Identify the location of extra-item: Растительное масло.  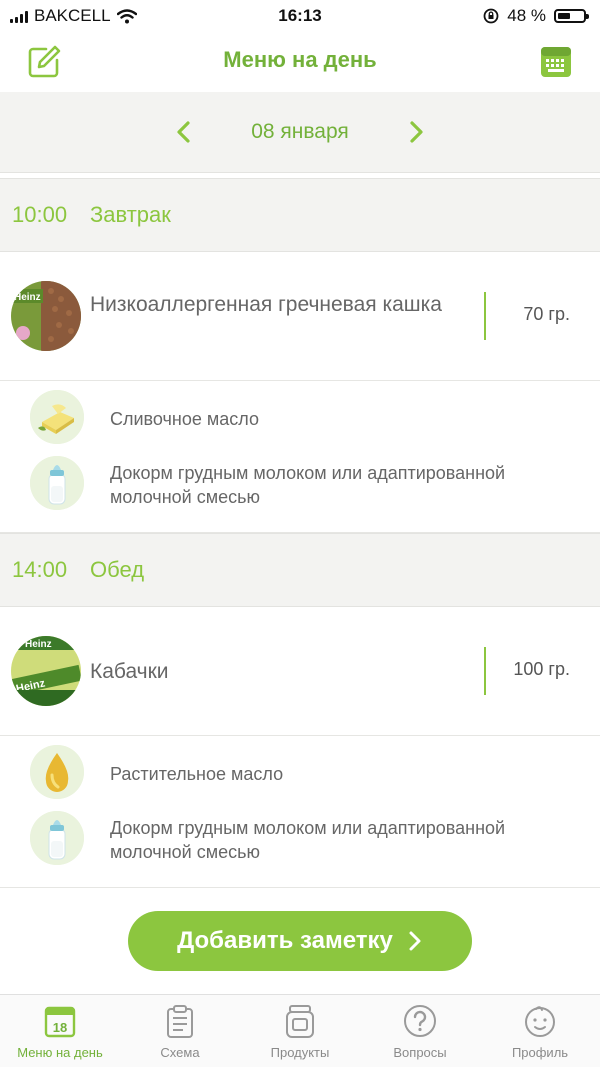
(300, 778).